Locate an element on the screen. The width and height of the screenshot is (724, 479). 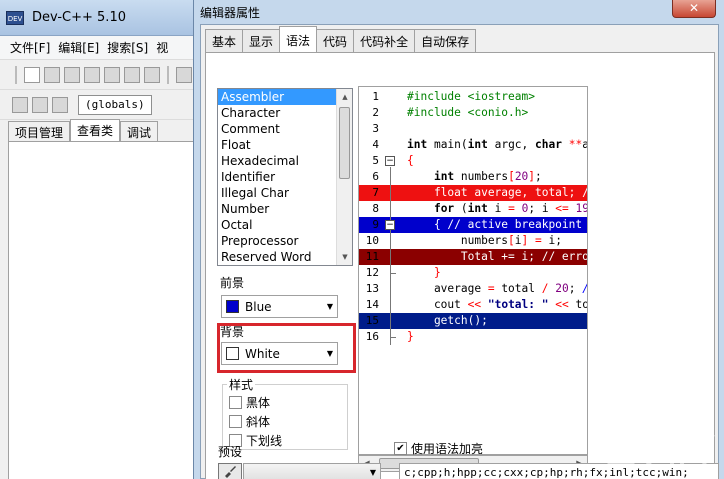
line-number: 3 is located at coordinates (375, 128).